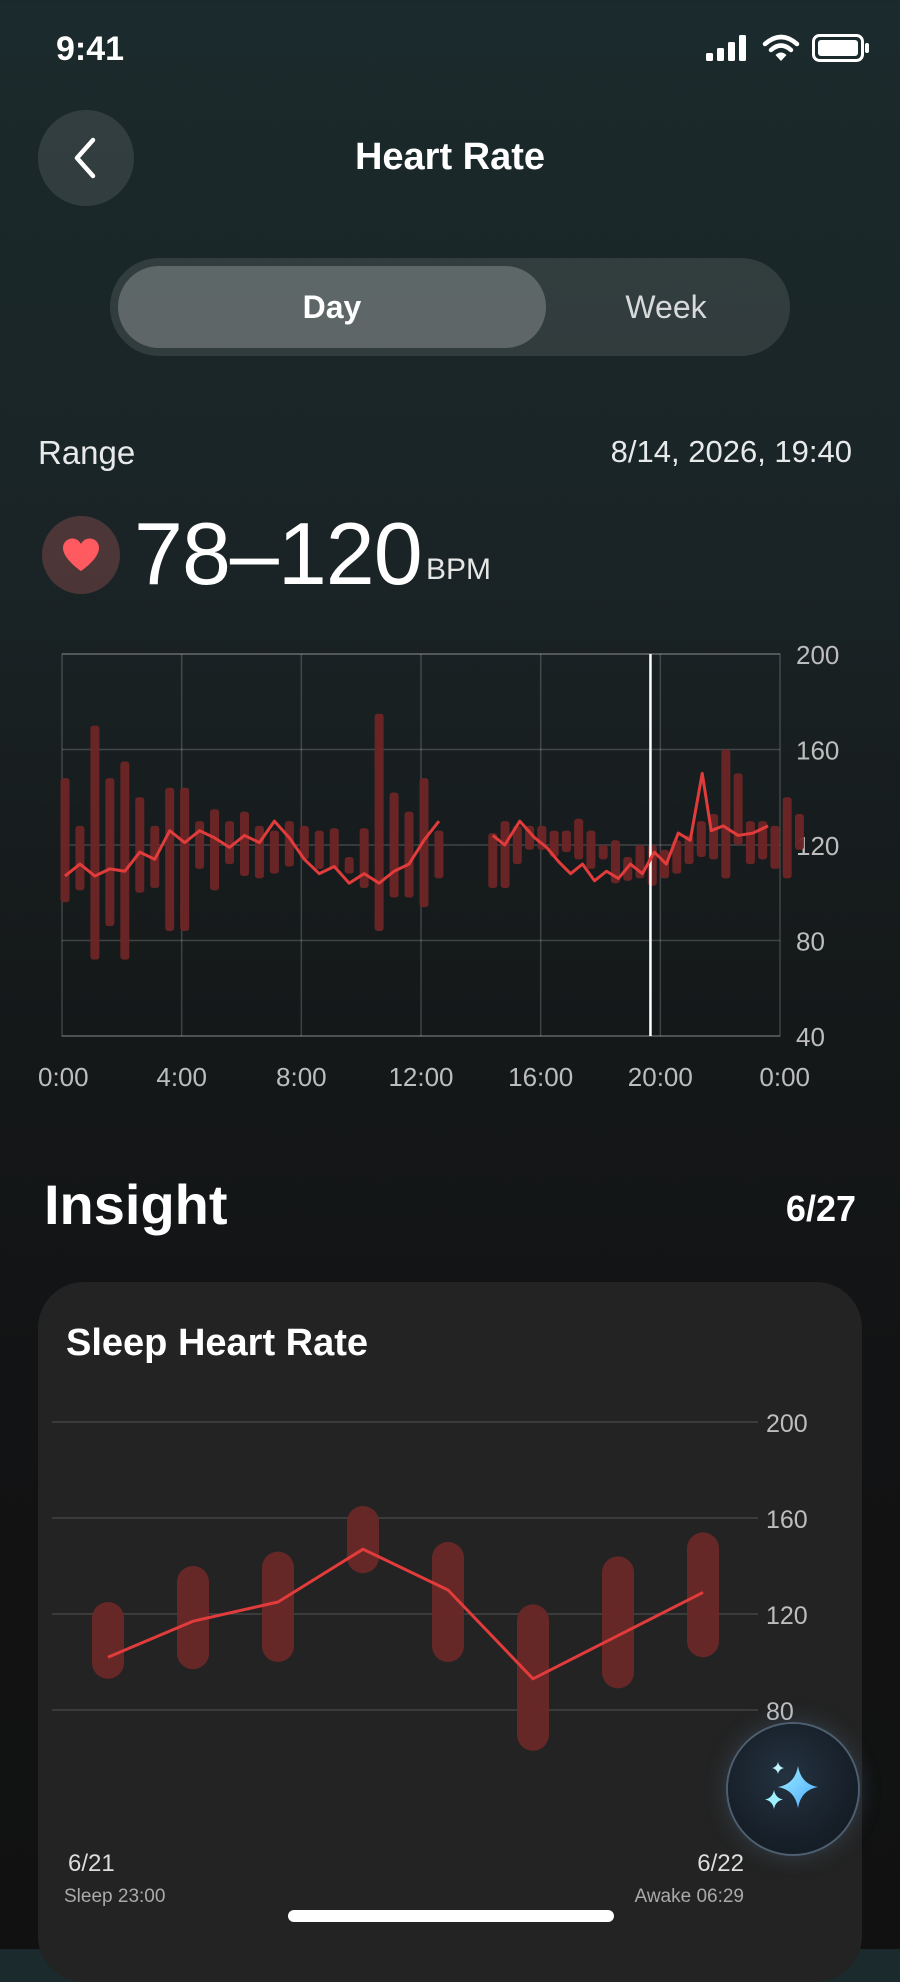 The width and height of the screenshot is (900, 1982). I want to click on tab-week: Week, so click(666, 307).